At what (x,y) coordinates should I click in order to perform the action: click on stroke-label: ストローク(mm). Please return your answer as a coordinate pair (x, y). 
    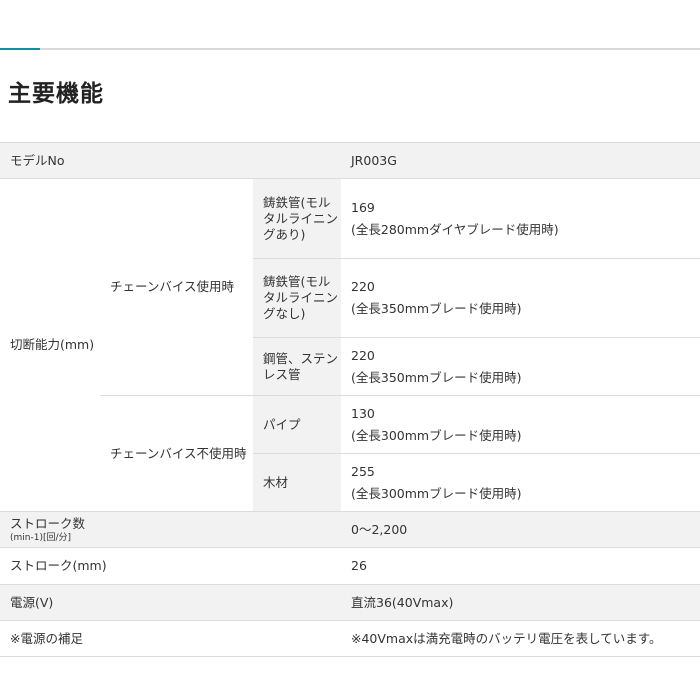
    Looking at the image, I should click on (170, 566).